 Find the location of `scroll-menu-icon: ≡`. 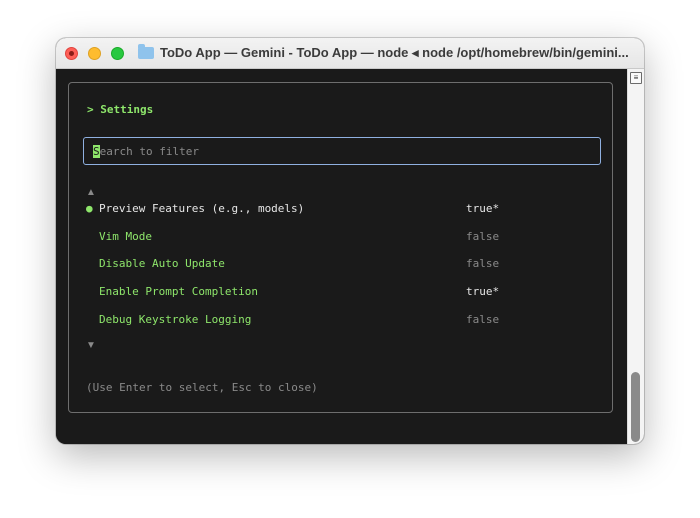

scroll-menu-icon: ≡ is located at coordinates (636, 78).